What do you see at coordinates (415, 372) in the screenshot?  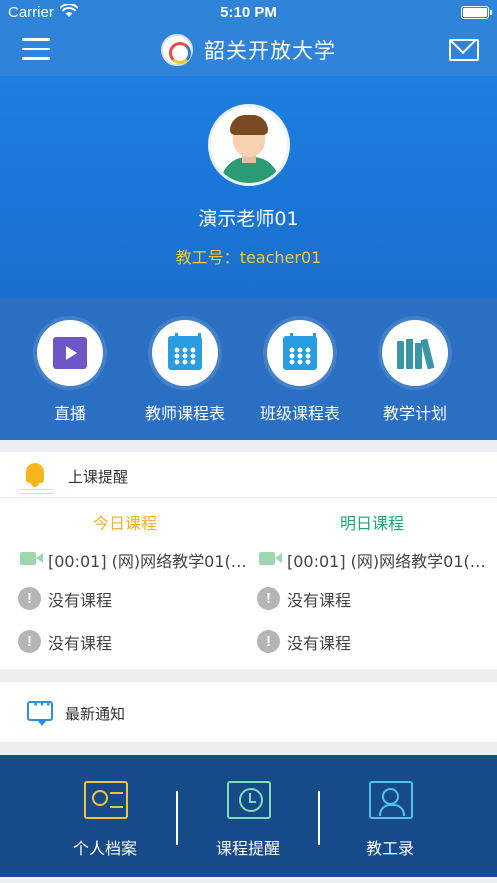 I see `quick-item-teaching-plan: 教学计划` at bounding box center [415, 372].